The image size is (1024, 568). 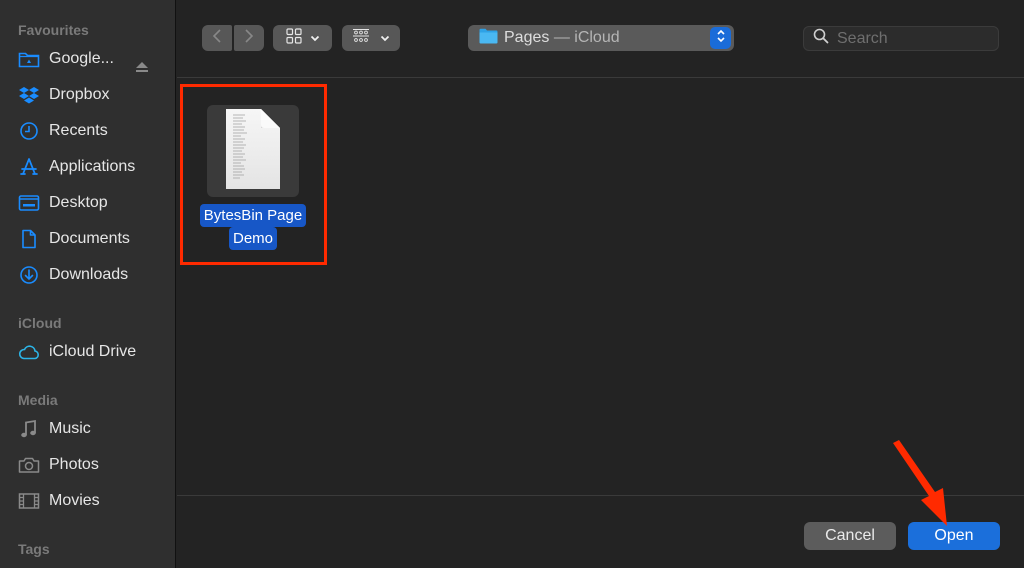 What do you see at coordinates (29, 95) in the screenshot?
I see `dropbox-icon` at bounding box center [29, 95].